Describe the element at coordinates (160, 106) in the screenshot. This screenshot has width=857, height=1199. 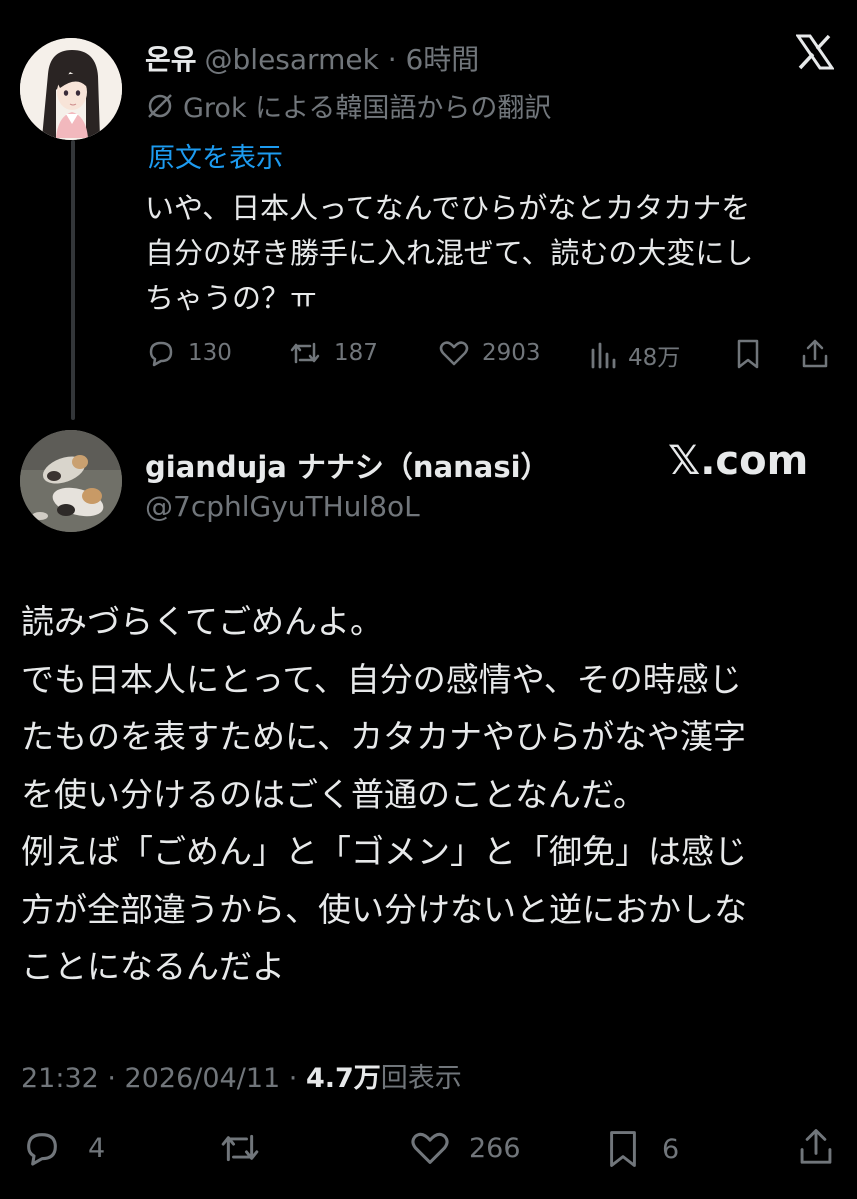
I see `translate-slash-icon` at that location.